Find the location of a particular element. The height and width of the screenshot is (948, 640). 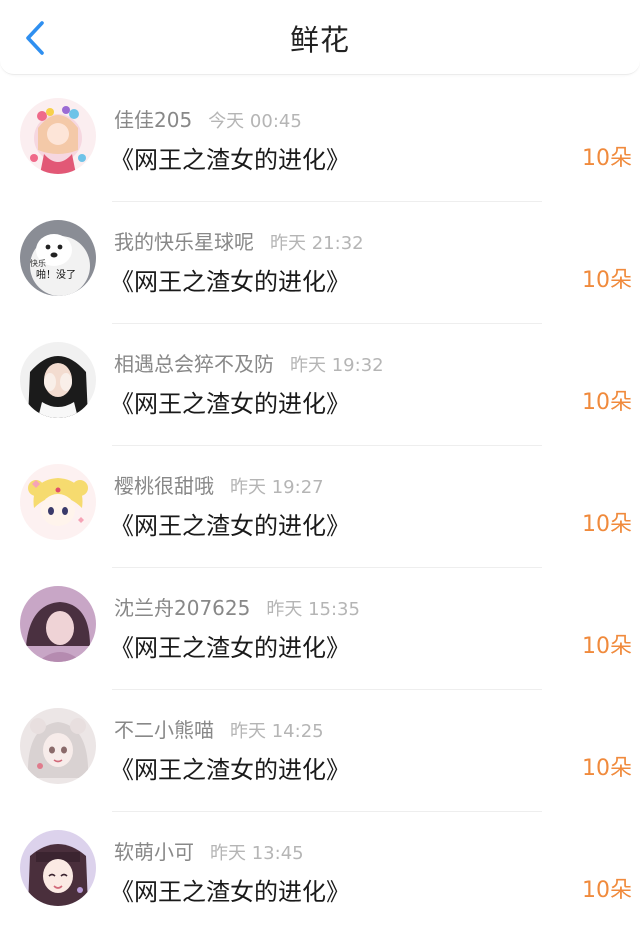

page-title: 鲜花 is located at coordinates (319, 40).